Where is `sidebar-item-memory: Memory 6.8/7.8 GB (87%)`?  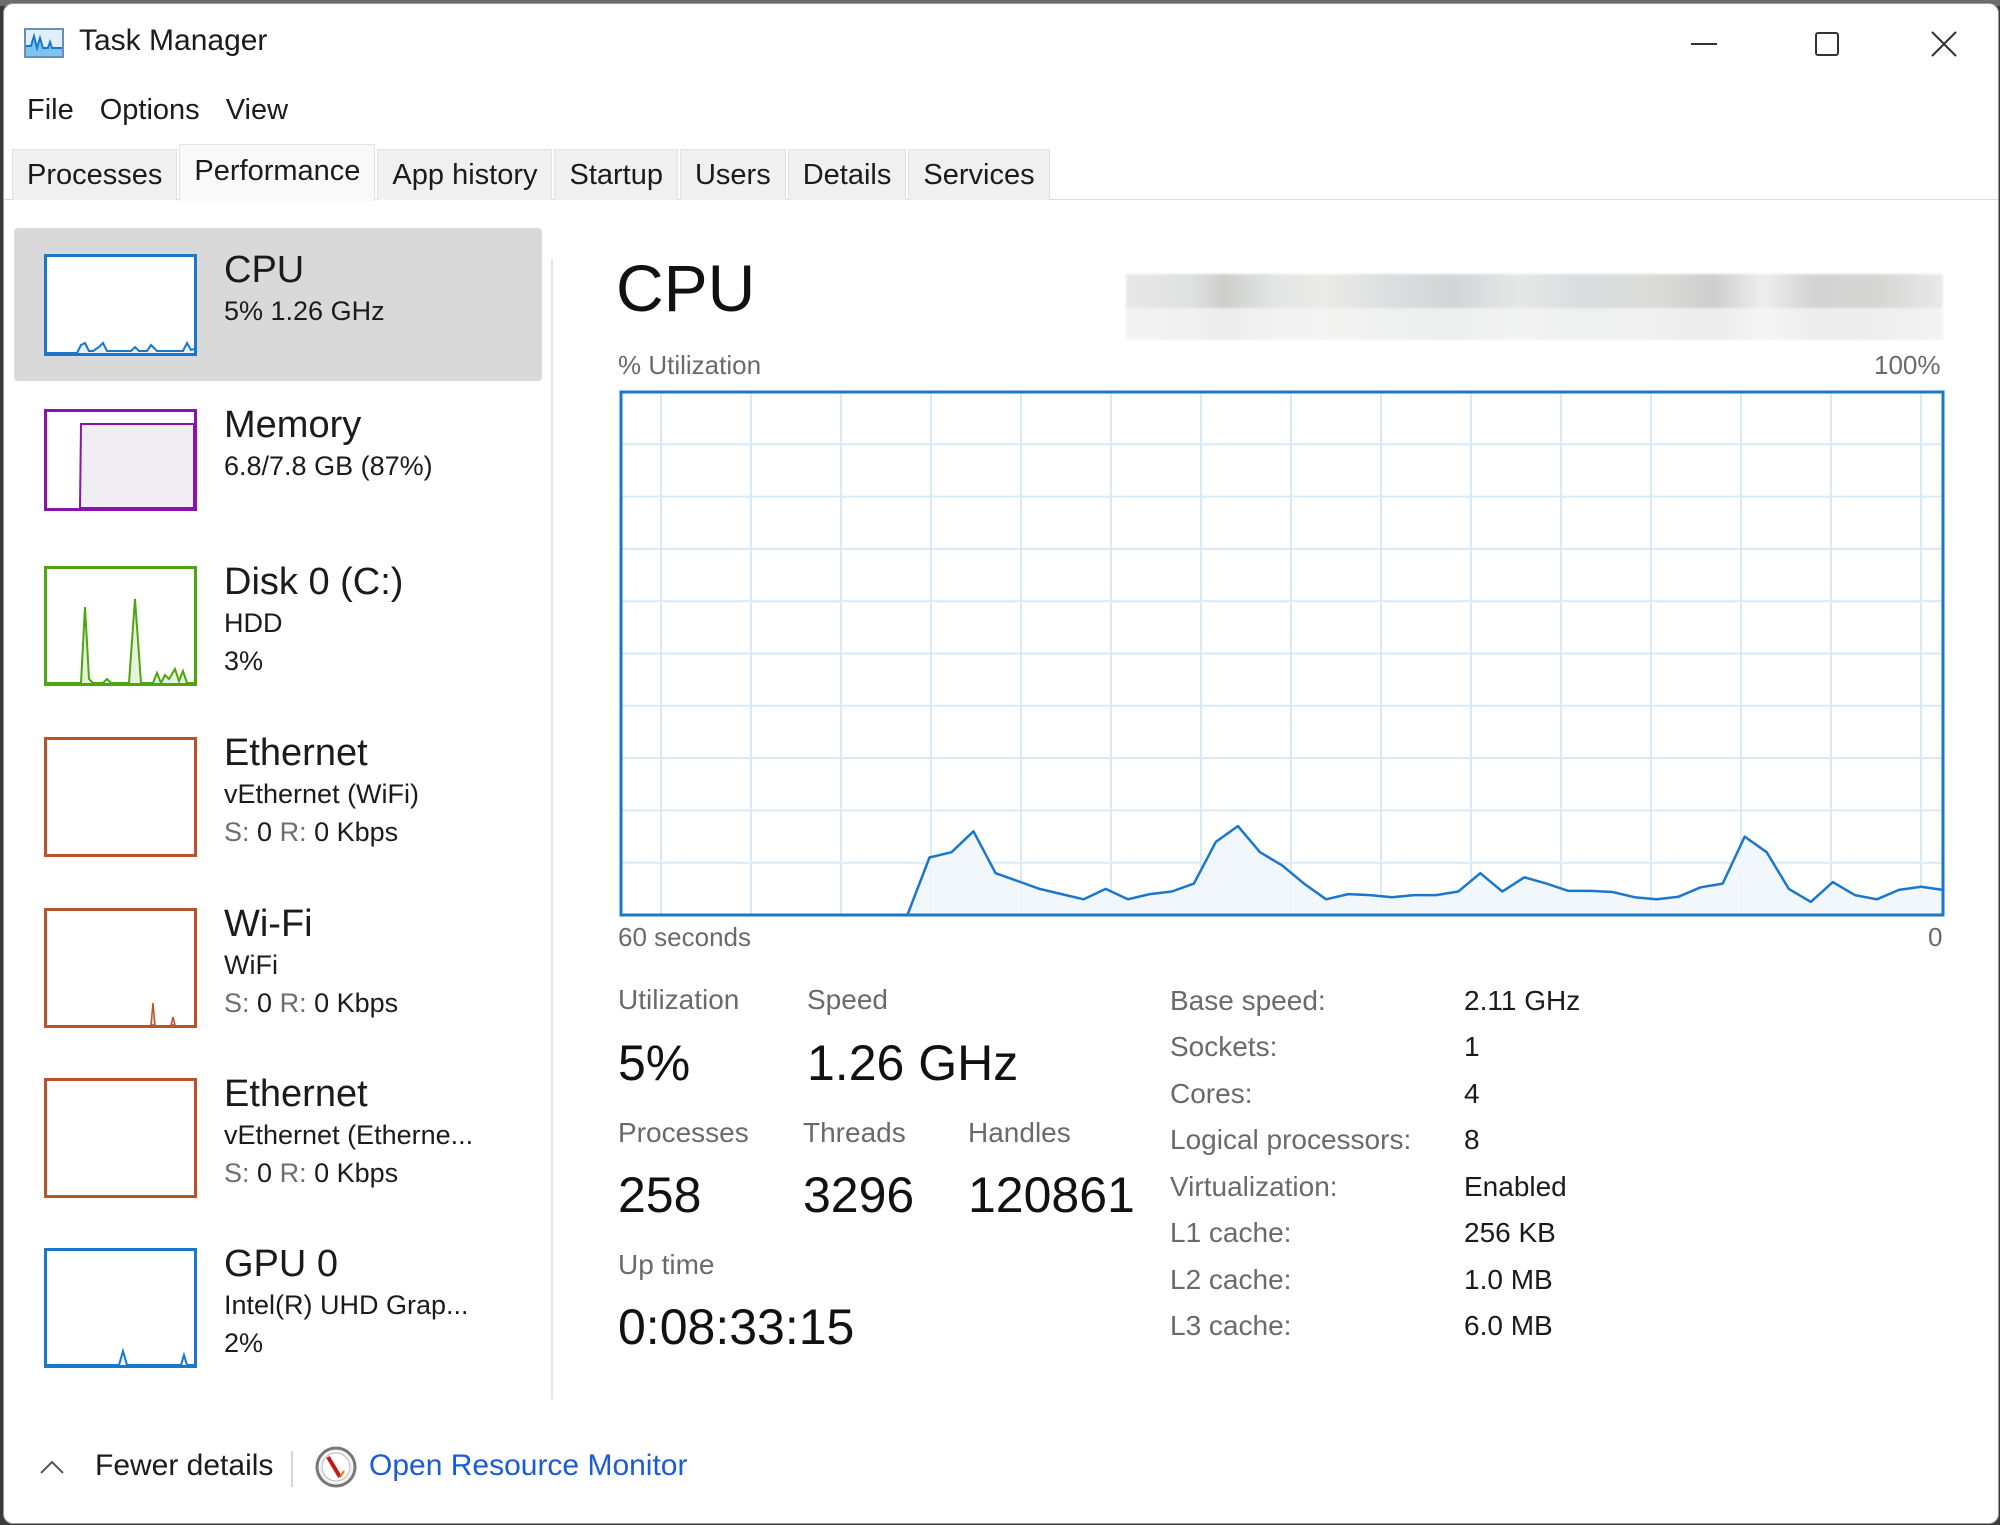
sidebar-item-memory: Memory 6.8/7.8 GB (87%) is located at coordinates (278, 459).